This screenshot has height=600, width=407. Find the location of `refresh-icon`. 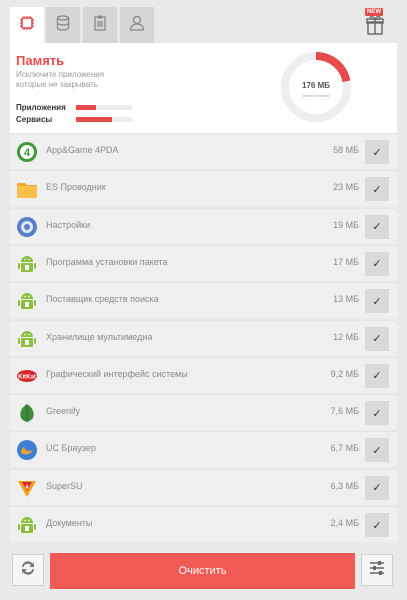

refresh-icon is located at coordinates (28, 570).